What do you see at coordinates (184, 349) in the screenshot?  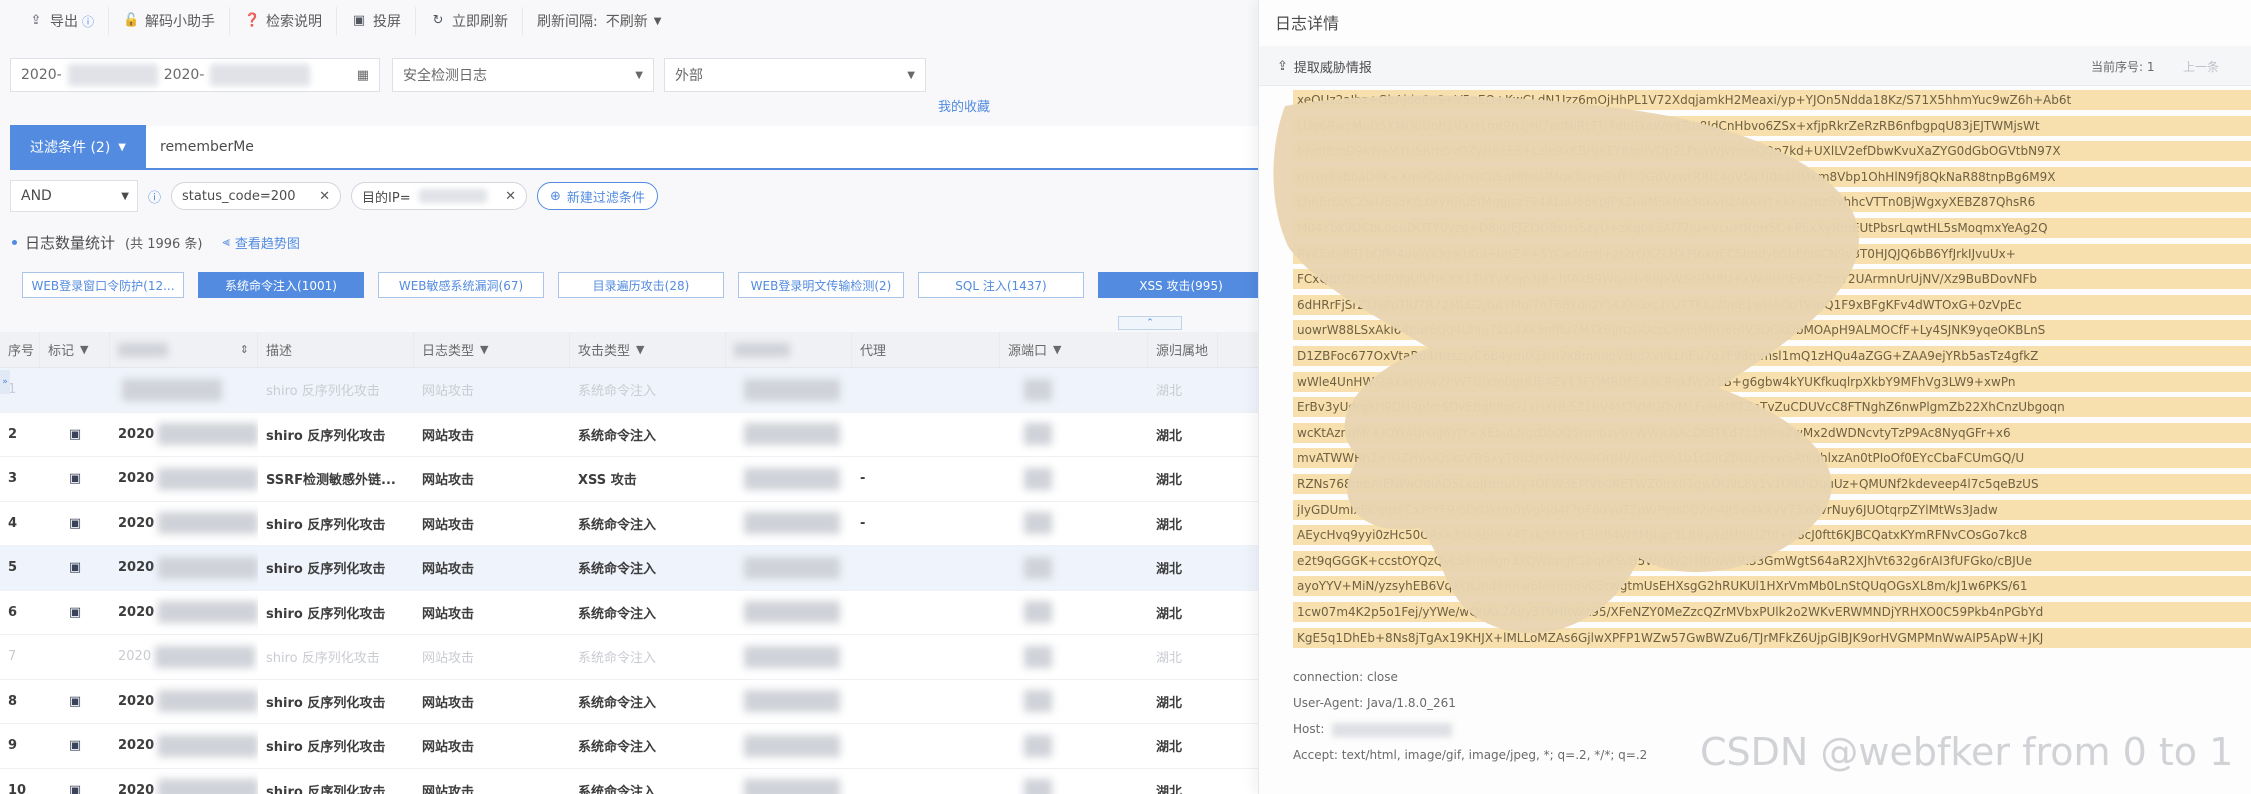 I see `col-header-time: ⇕` at bounding box center [184, 349].